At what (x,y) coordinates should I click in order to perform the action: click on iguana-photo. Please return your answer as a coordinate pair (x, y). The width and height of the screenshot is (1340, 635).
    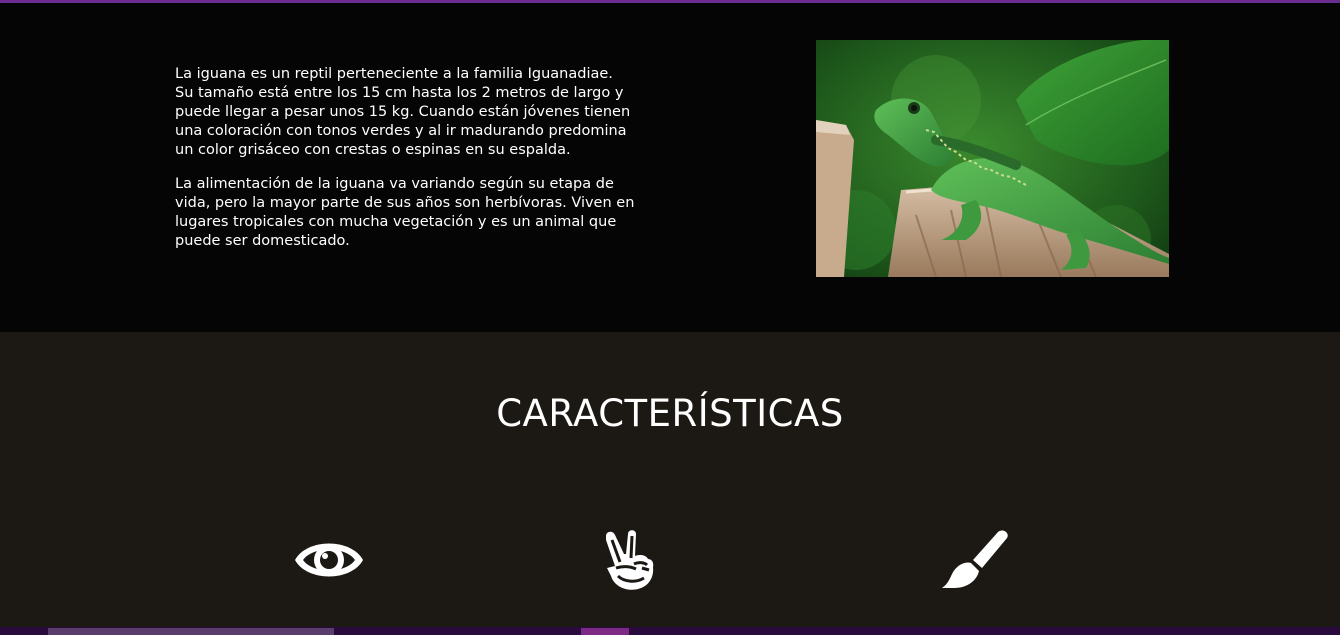
    Looking at the image, I should click on (992, 158).